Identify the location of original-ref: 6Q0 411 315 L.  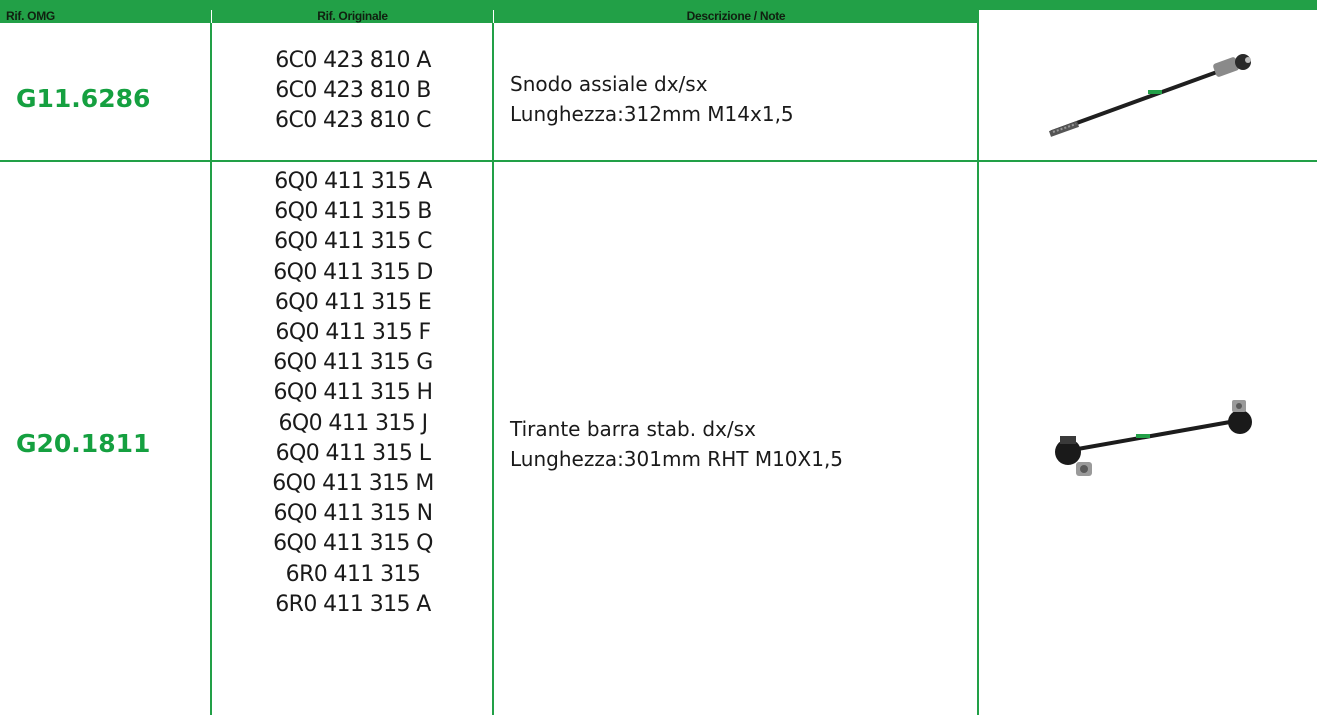
(353, 453).